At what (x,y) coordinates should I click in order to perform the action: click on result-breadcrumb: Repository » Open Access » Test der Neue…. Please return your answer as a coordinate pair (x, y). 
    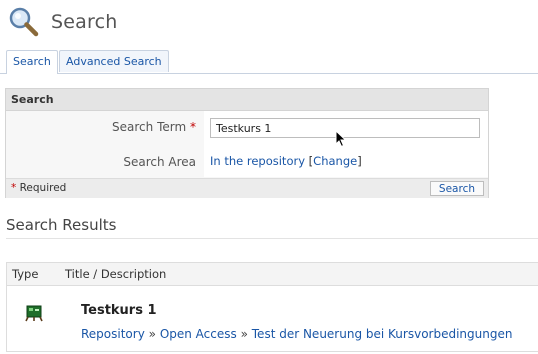
    Looking at the image, I should click on (296, 334).